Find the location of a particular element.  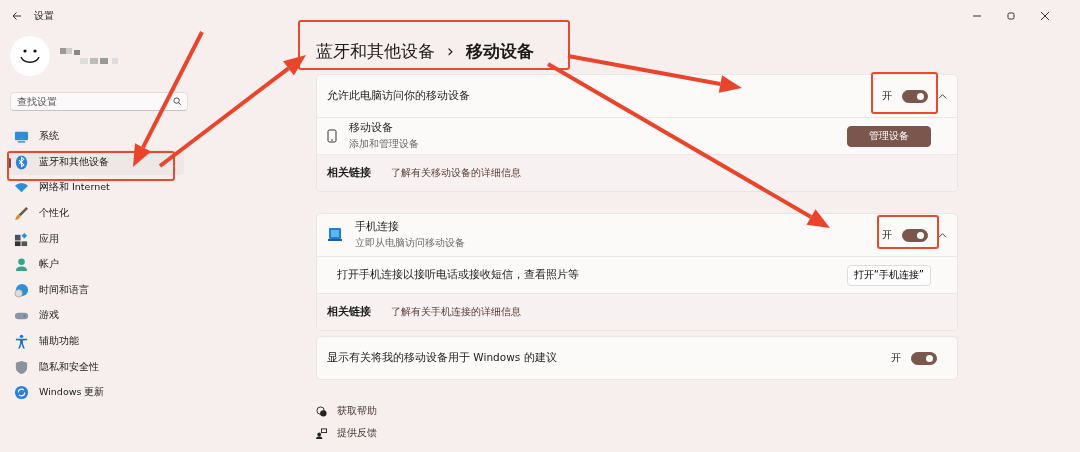

help-link: 提供反馈 is located at coordinates (357, 433).